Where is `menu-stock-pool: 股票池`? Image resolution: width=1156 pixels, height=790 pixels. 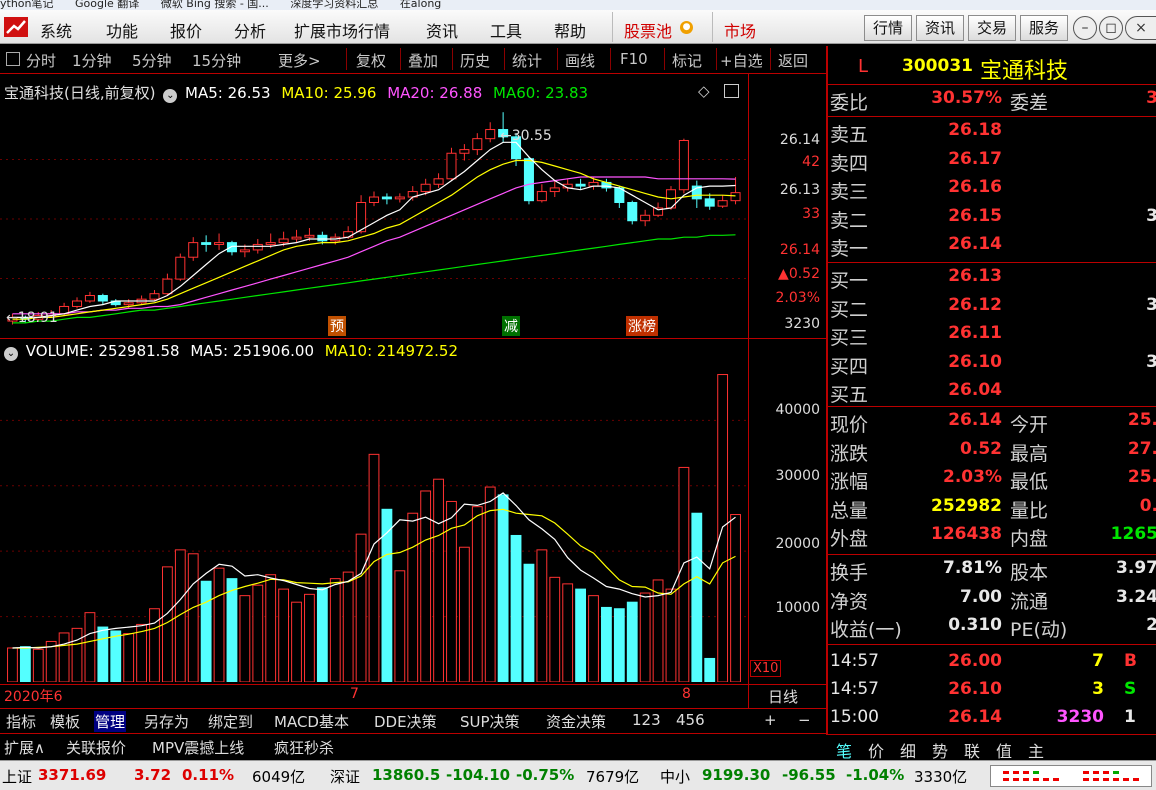 menu-stock-pool: 股票池 is located at coordinates (648, 30).